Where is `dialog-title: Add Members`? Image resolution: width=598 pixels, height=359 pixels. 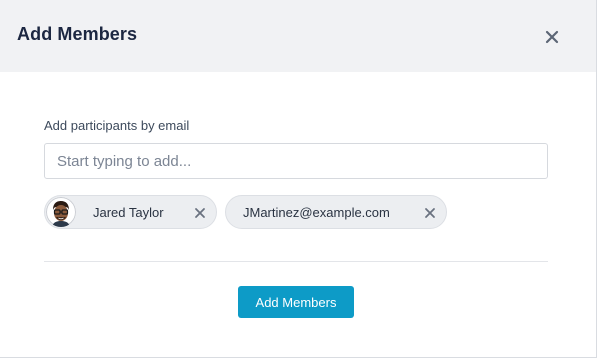 dialog-title: Add Members is located at coordinates (77, 34).